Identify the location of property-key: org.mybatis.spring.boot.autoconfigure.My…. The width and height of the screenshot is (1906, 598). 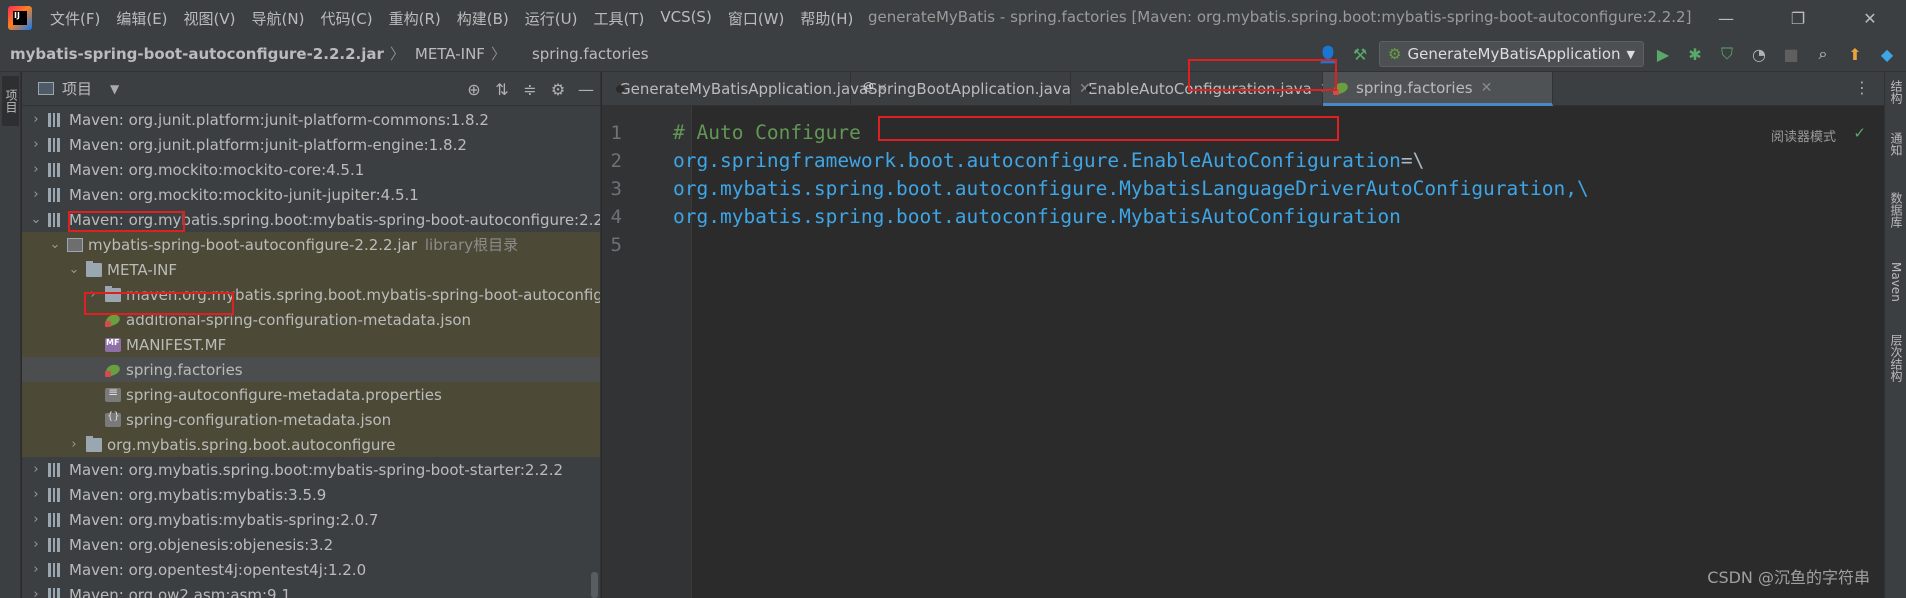
(1131, 188).